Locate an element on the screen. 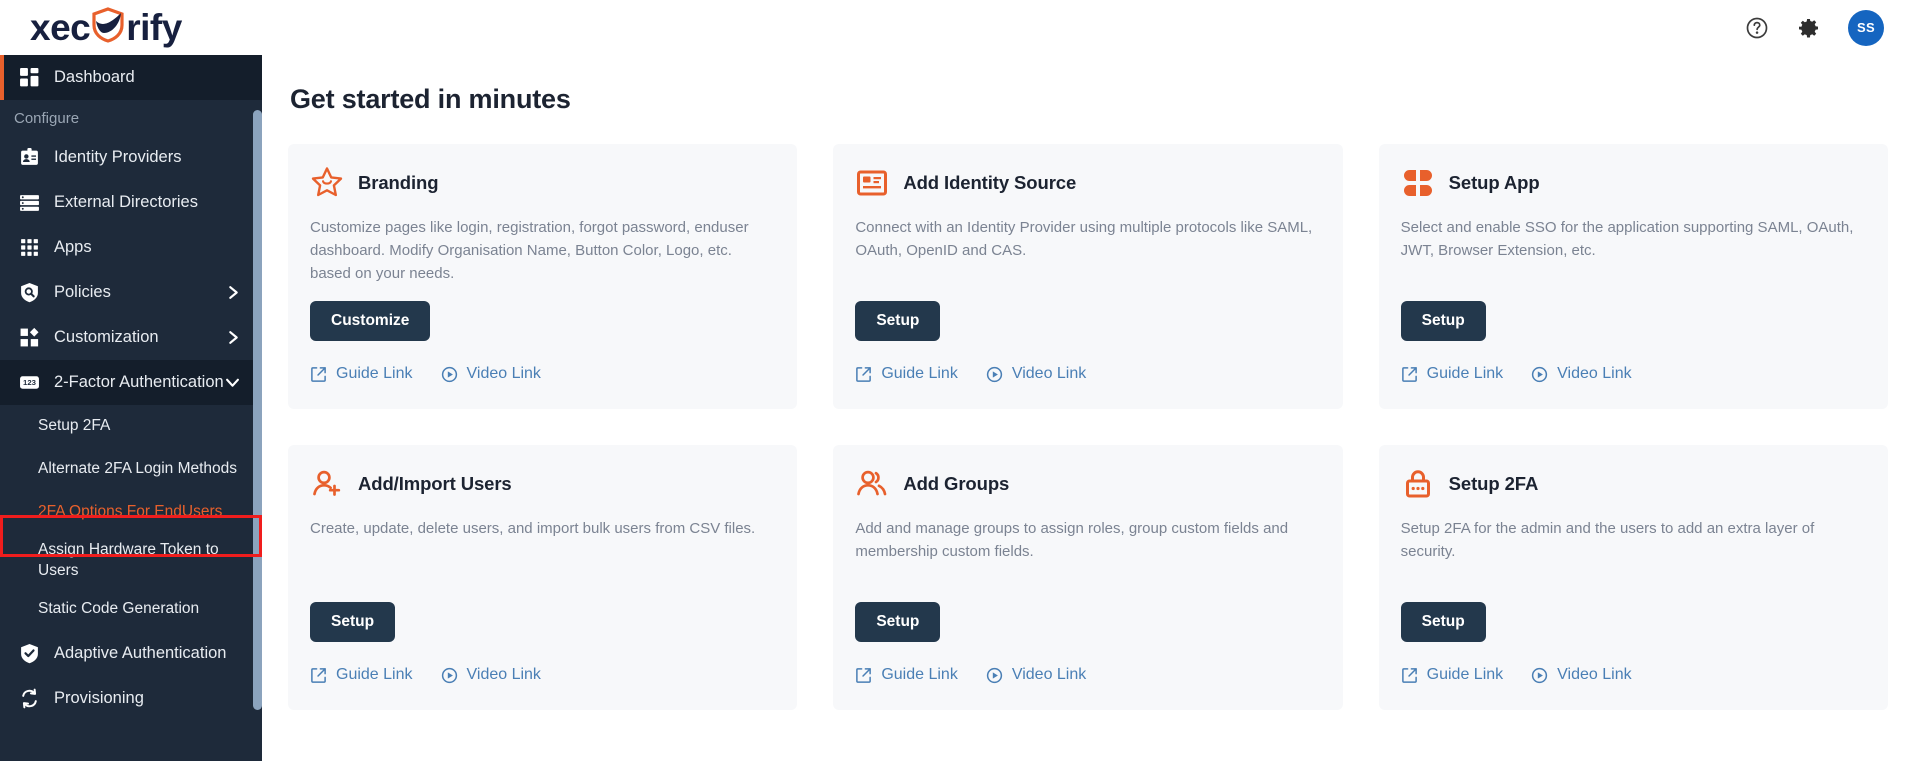  users-group-icon is located at coordinates (872, 484).